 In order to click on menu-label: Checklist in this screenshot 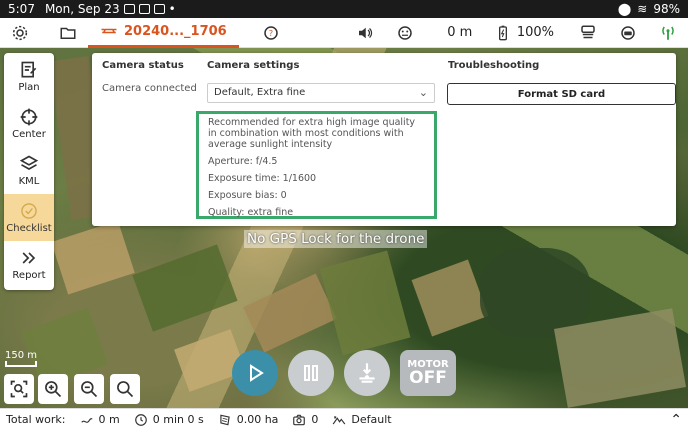, I will do `click(29, 228)`.